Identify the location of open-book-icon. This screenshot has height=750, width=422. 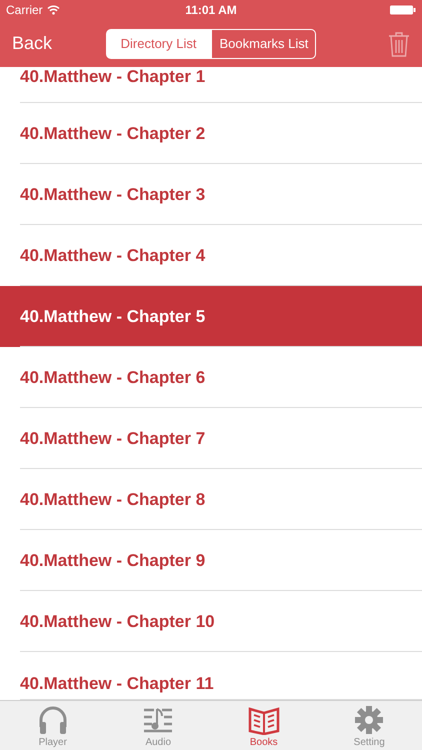
(264, 720).